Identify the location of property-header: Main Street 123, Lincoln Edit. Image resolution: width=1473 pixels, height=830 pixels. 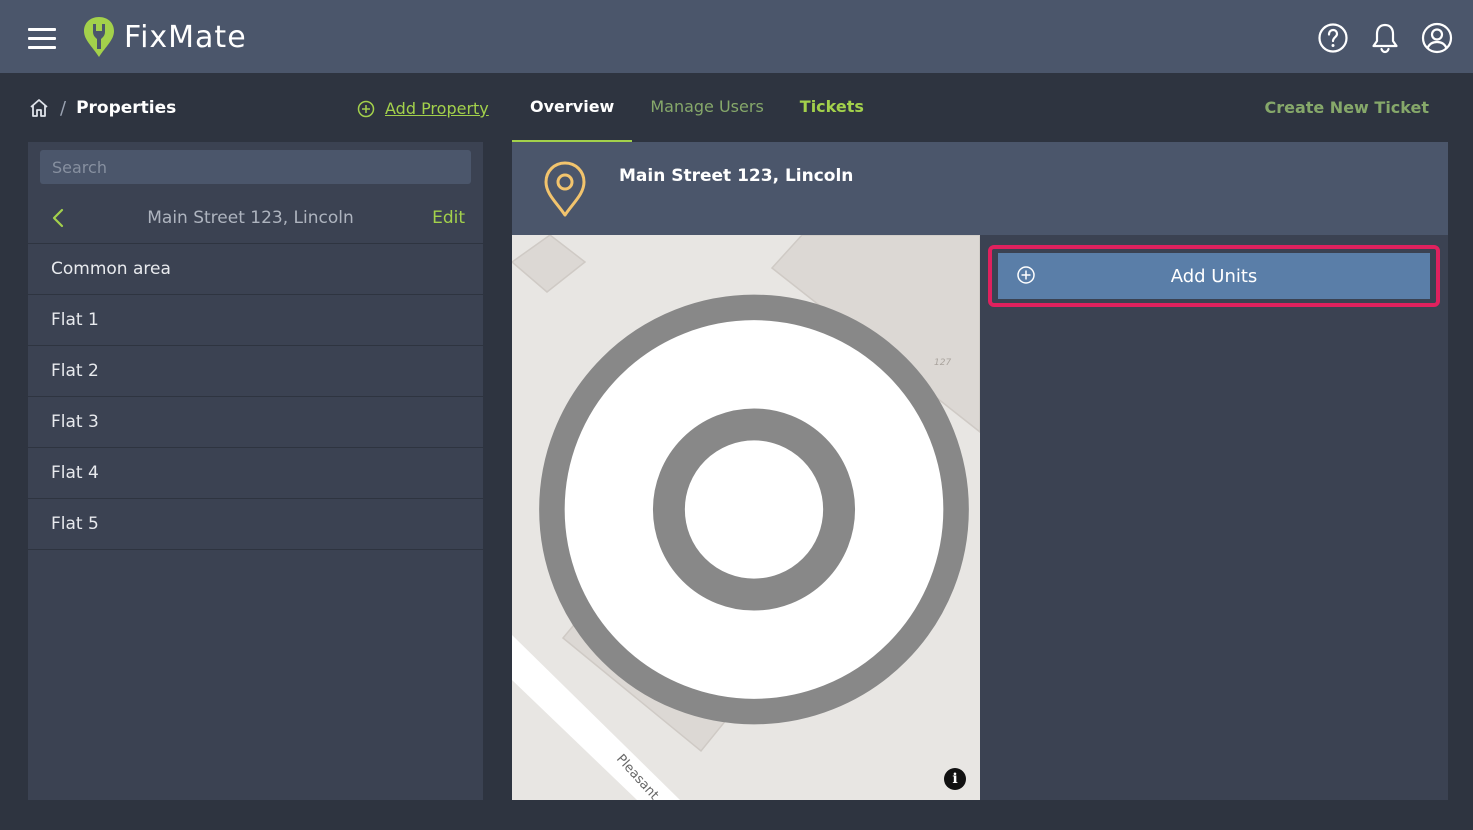
(255, 218).